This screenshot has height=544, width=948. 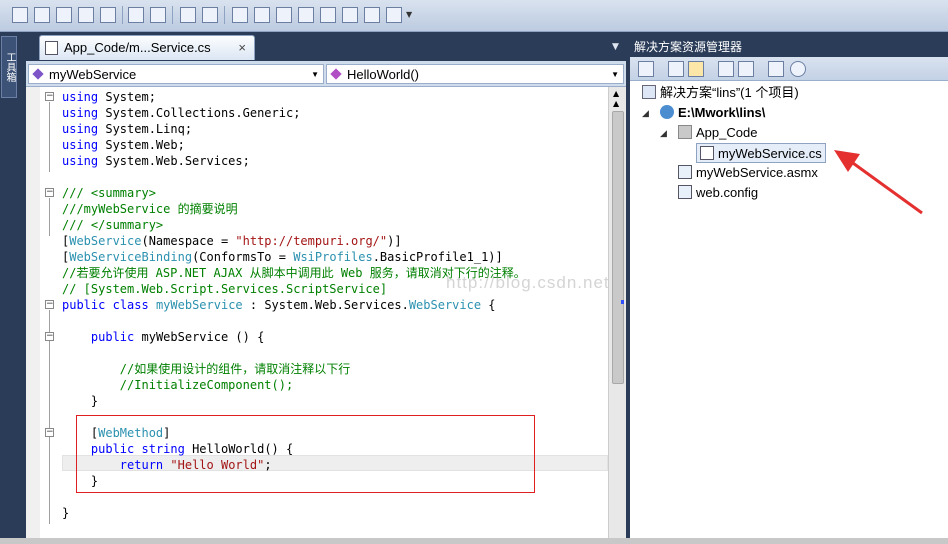 I want to click on folder-icon, so click(x=685, y=132).